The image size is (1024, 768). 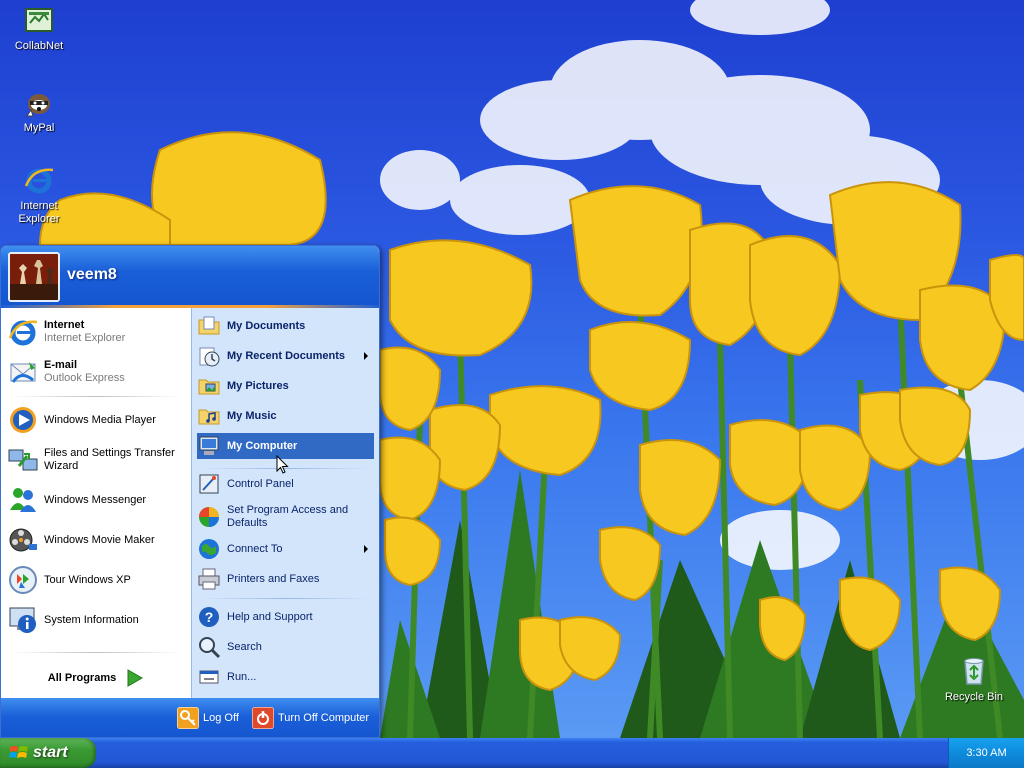 What do you see at coordinates (84, 378) in the screenshot?
I see `pinned-subtitle: Outlook Express` at bounding box center [84, 378].